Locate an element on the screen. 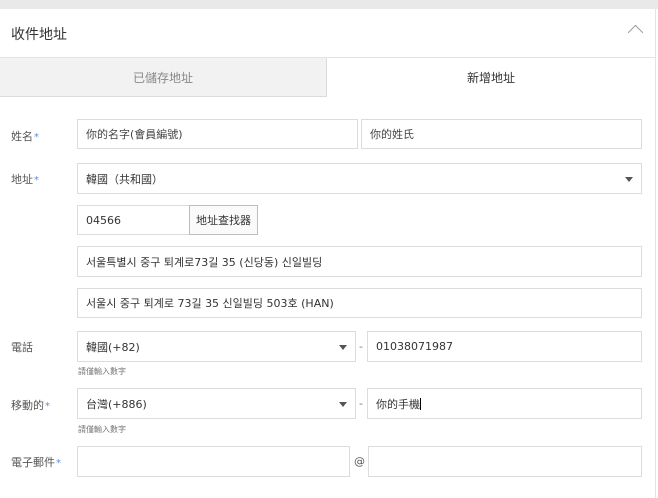  email-label: 電子郵件* is located at coordinates (36, 462).